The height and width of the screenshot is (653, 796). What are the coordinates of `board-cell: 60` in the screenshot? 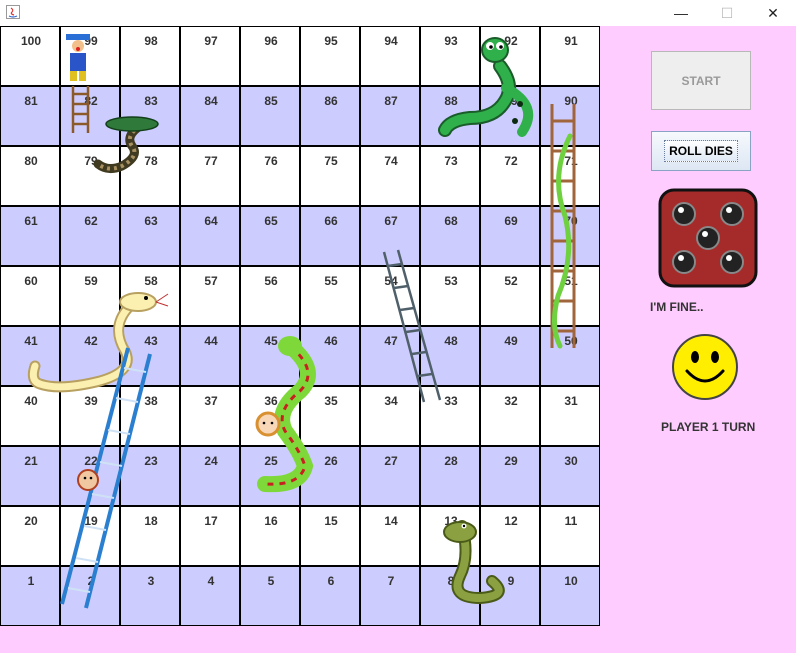 It's located at (30, 296).